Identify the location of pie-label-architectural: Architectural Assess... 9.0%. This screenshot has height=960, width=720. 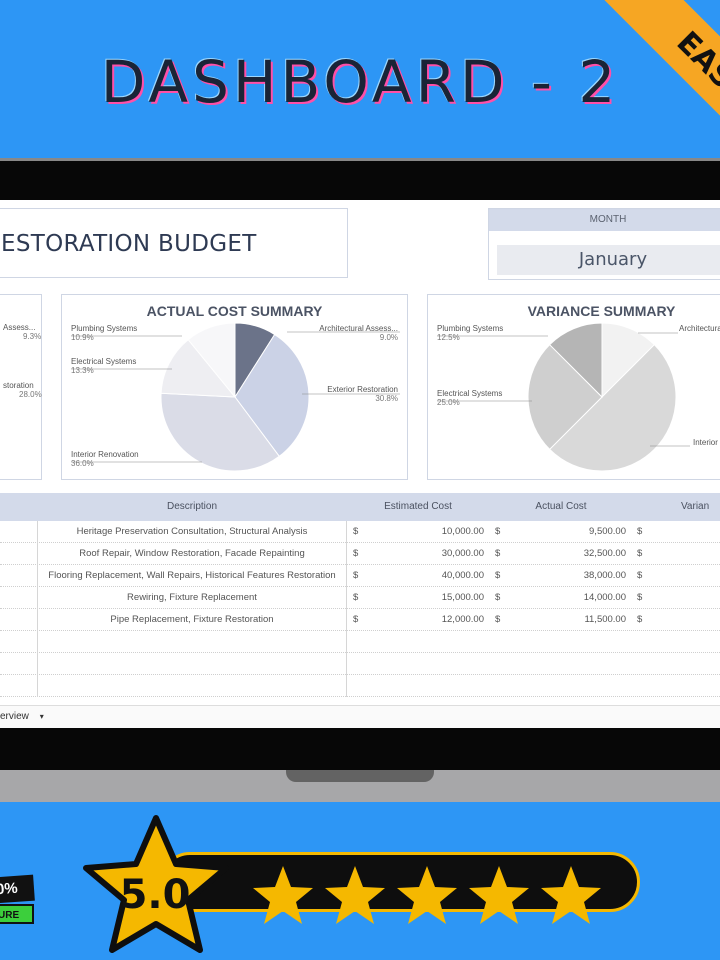
(358, 333).